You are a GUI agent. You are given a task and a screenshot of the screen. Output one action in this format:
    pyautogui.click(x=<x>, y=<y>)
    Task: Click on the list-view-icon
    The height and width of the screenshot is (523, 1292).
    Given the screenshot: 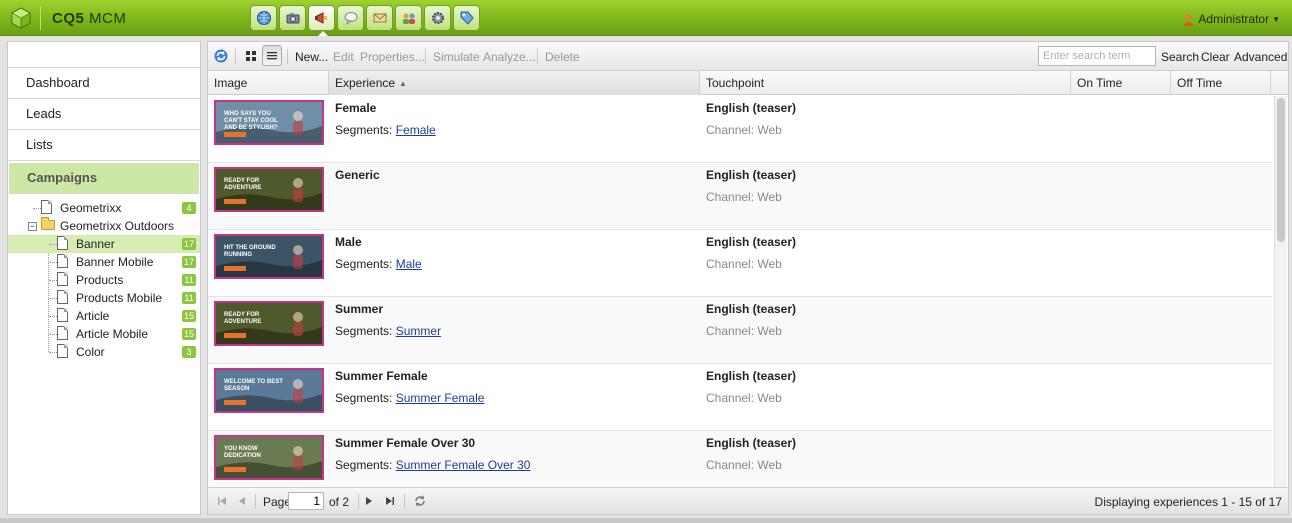 What is the action you would take?
    pyautogui.click(x=272, y=55)
    